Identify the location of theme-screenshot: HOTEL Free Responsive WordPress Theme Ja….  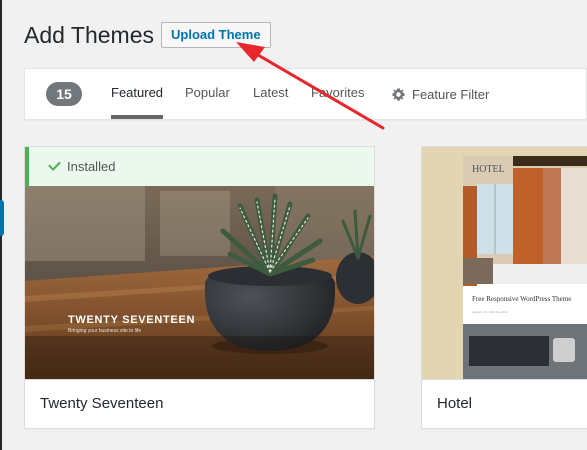
(504, 264).